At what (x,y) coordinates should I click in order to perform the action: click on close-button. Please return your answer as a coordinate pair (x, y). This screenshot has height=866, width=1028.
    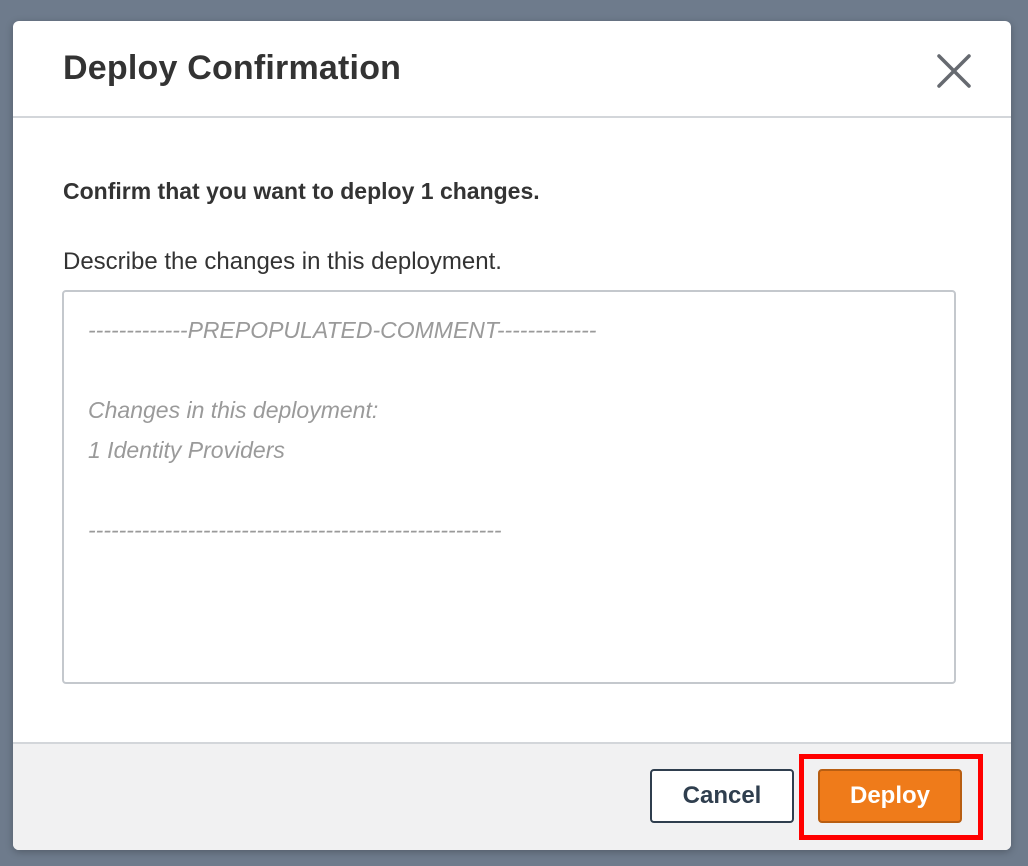
    Looking at the image, I should click on (954, 71).